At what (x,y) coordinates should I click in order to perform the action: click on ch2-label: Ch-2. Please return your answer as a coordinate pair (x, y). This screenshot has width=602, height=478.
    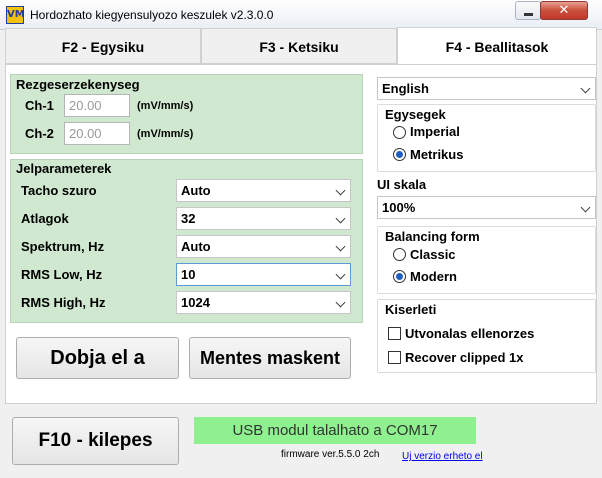
    Looking at the image, I should click on (39, 133).